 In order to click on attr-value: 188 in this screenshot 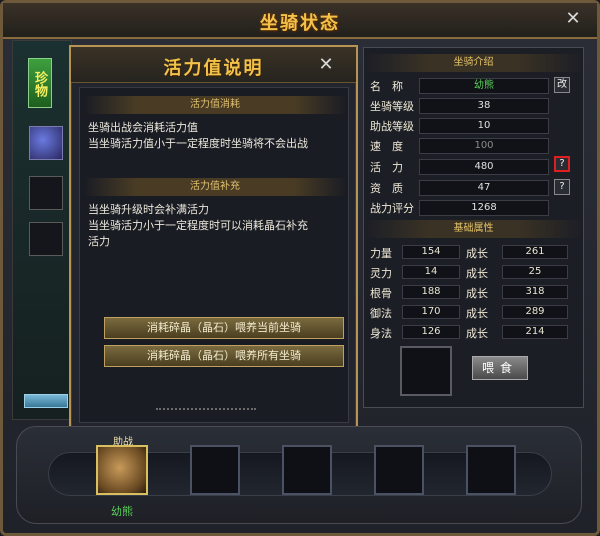, I will do `click(431, 292)`.